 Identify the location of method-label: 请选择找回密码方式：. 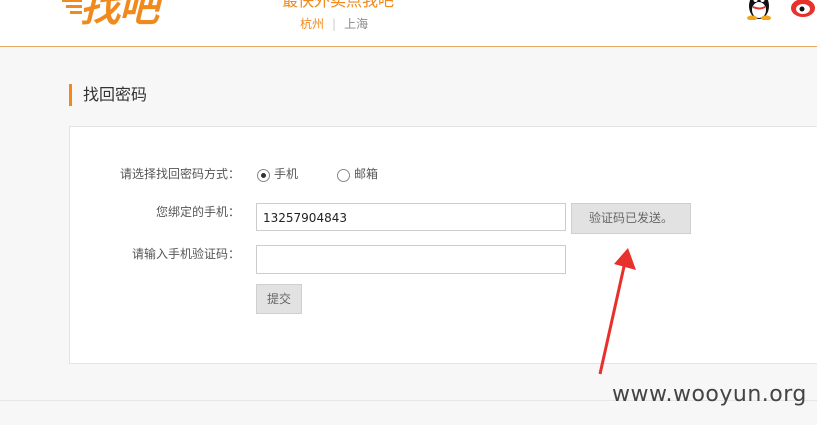
(179, 174).